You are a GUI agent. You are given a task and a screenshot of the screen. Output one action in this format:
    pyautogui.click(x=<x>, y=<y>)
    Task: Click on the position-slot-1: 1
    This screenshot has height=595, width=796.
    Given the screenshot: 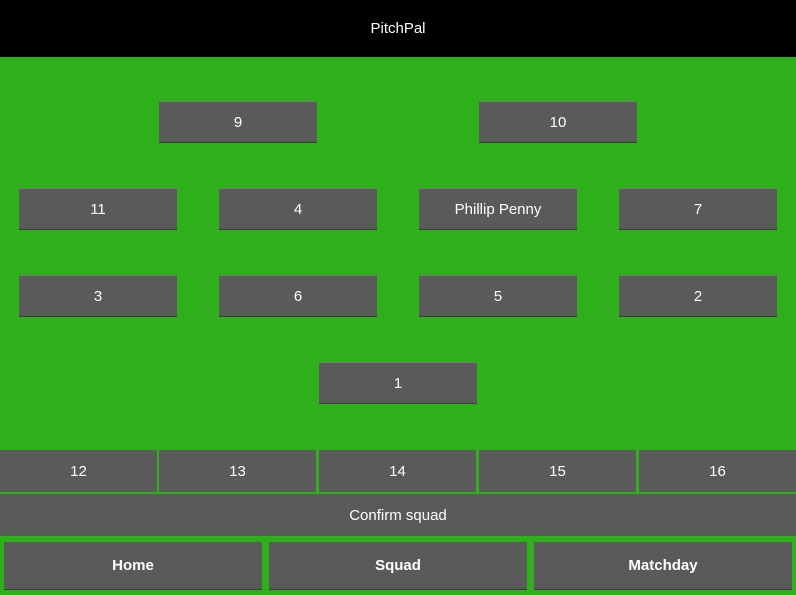 What is the action you would take?
    pyautogui.click(x=398, y=383)
    